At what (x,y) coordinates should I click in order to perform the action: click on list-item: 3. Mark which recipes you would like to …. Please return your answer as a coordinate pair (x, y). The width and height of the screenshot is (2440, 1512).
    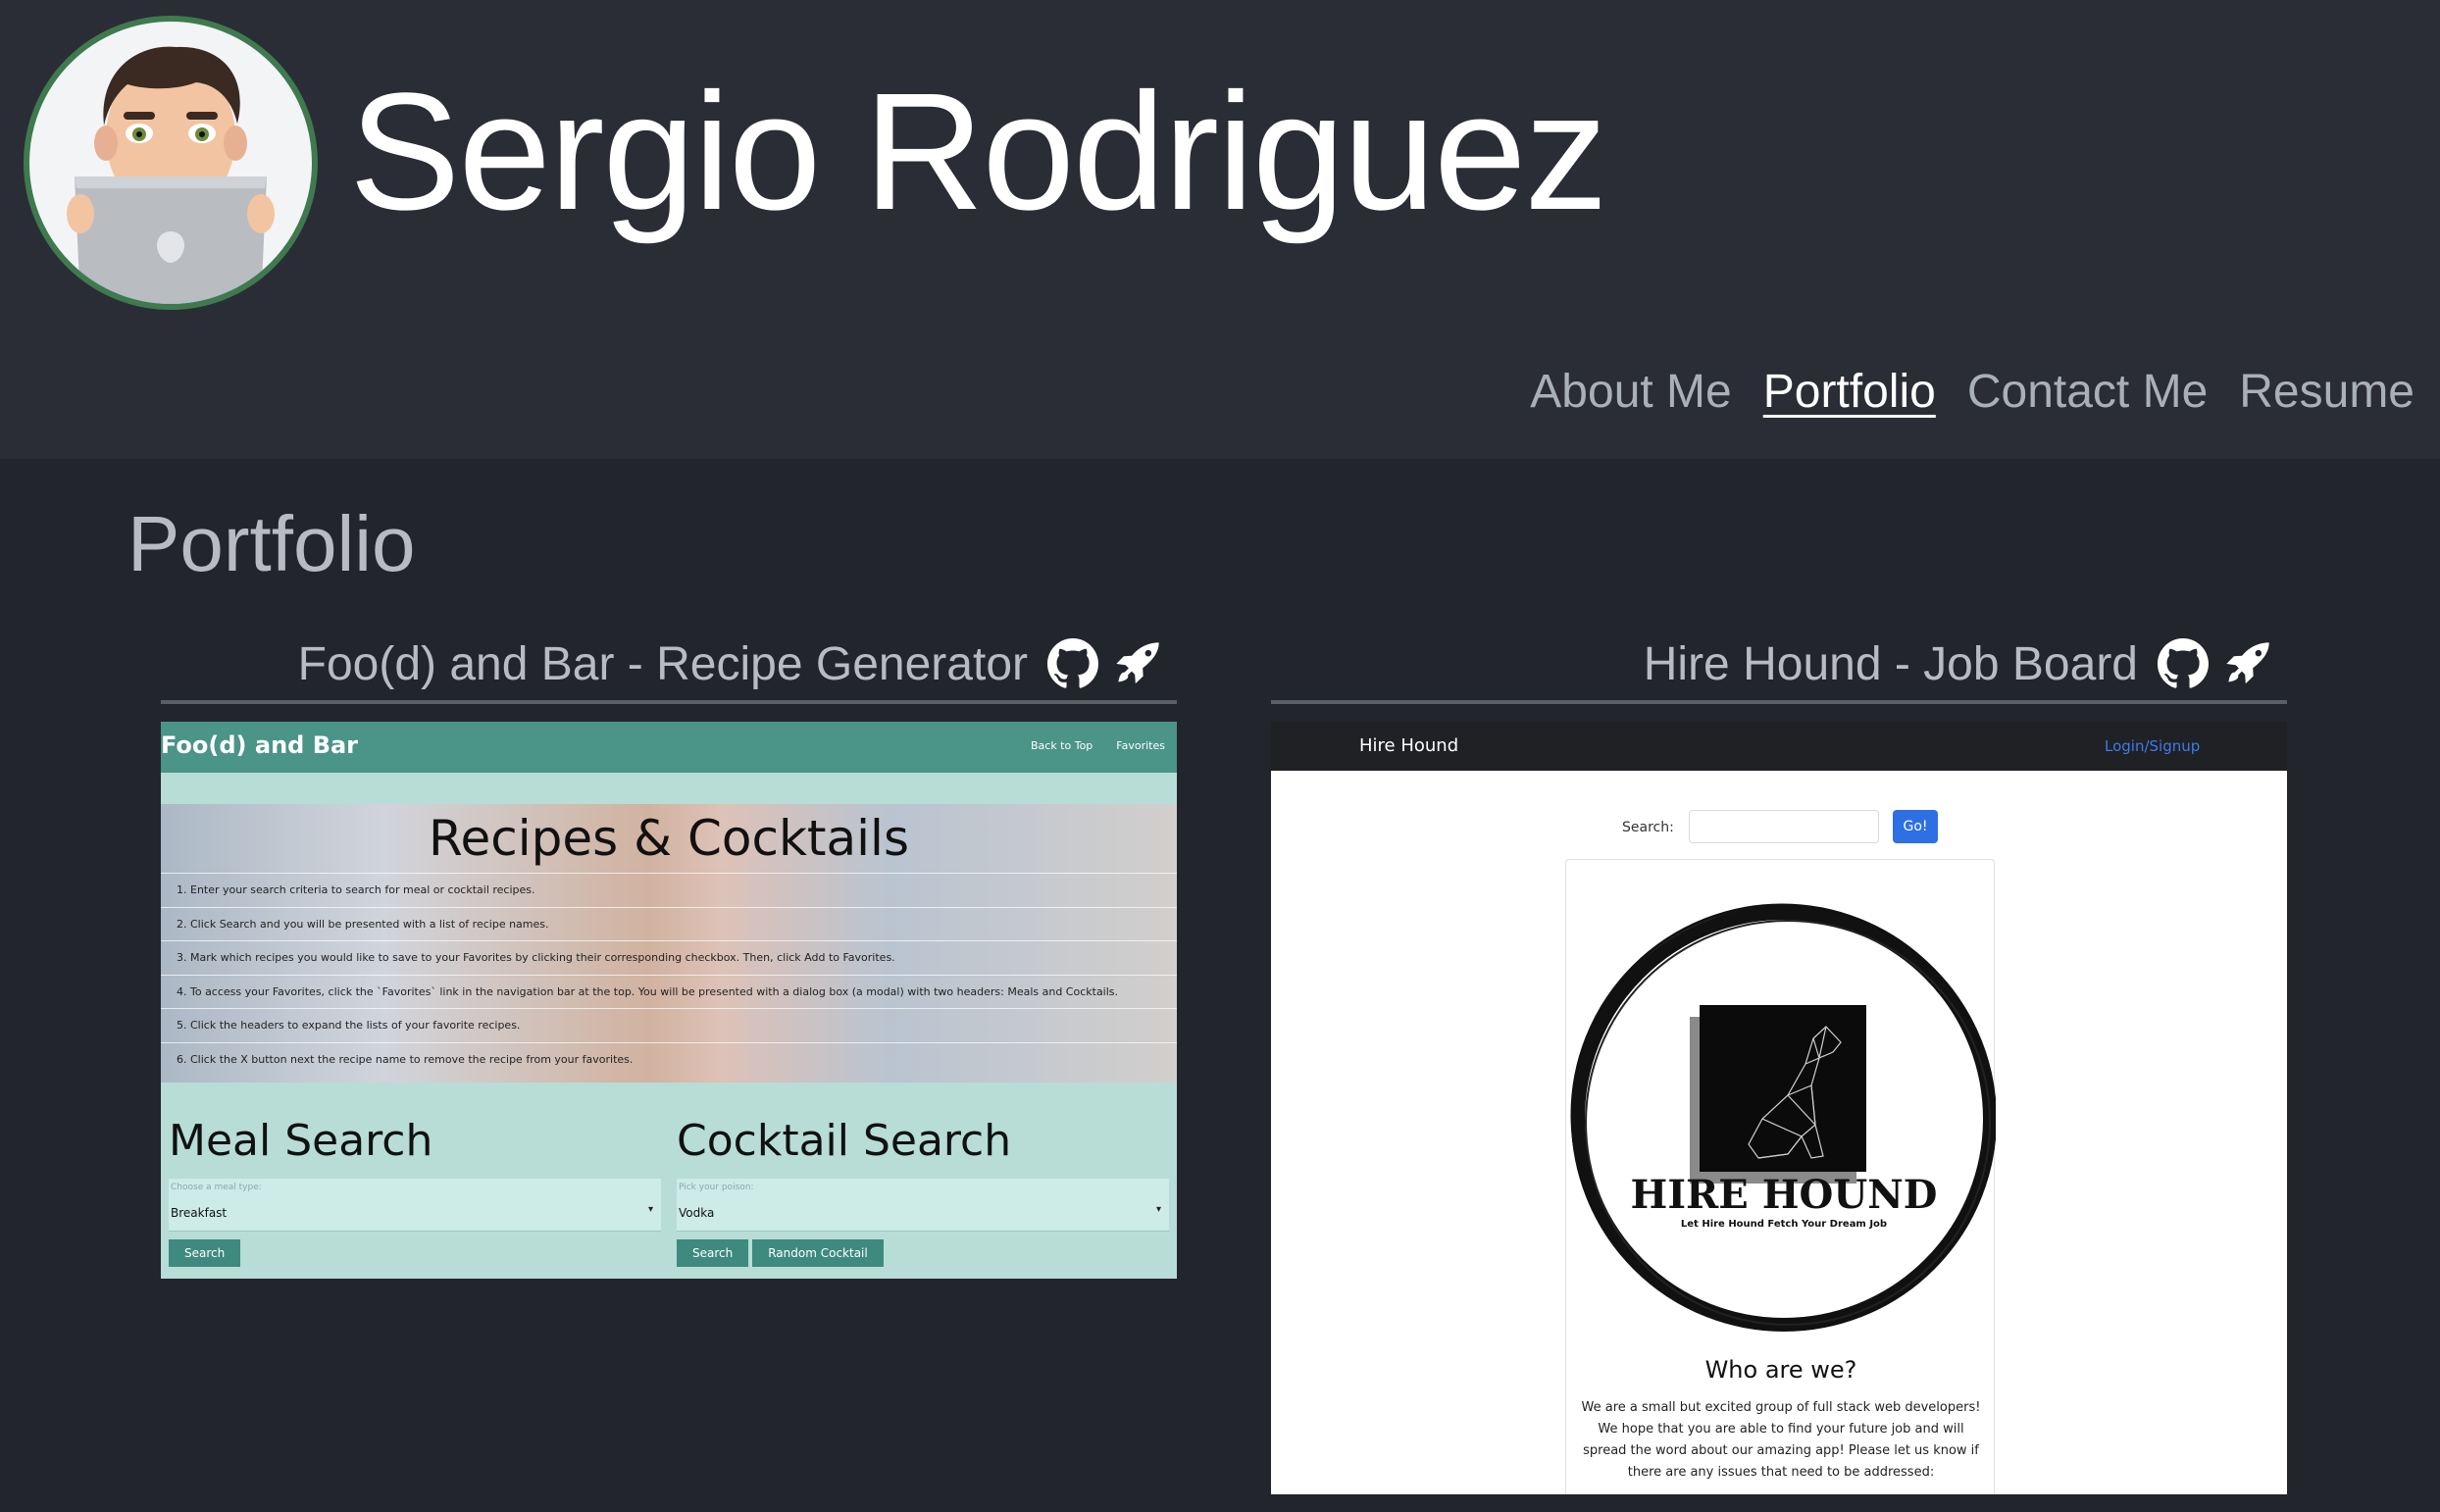
    Looking at the image, I should click on (669, 957).